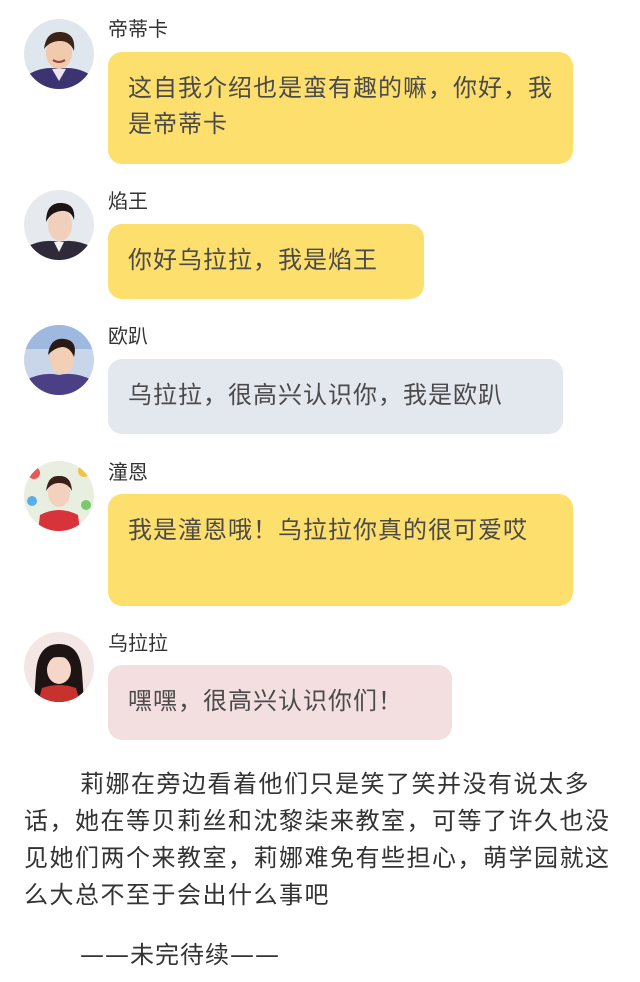 This screenshot has width=640, height=982. I want to click on speaker-name: 乌拉拉, so click(138, 643).